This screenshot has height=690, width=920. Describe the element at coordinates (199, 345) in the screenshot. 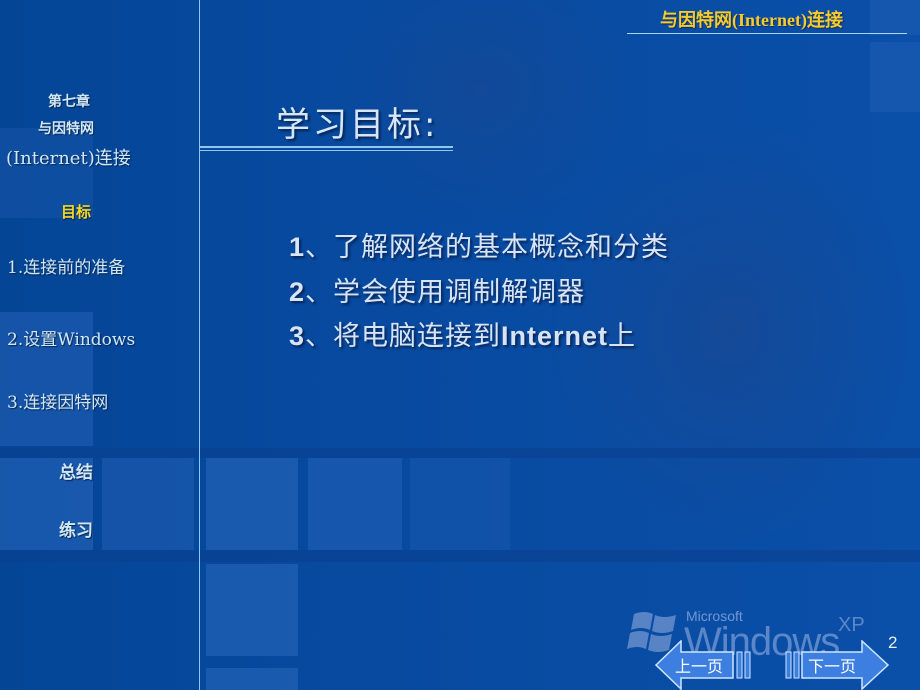

I see `sidebar-divider` at that location.